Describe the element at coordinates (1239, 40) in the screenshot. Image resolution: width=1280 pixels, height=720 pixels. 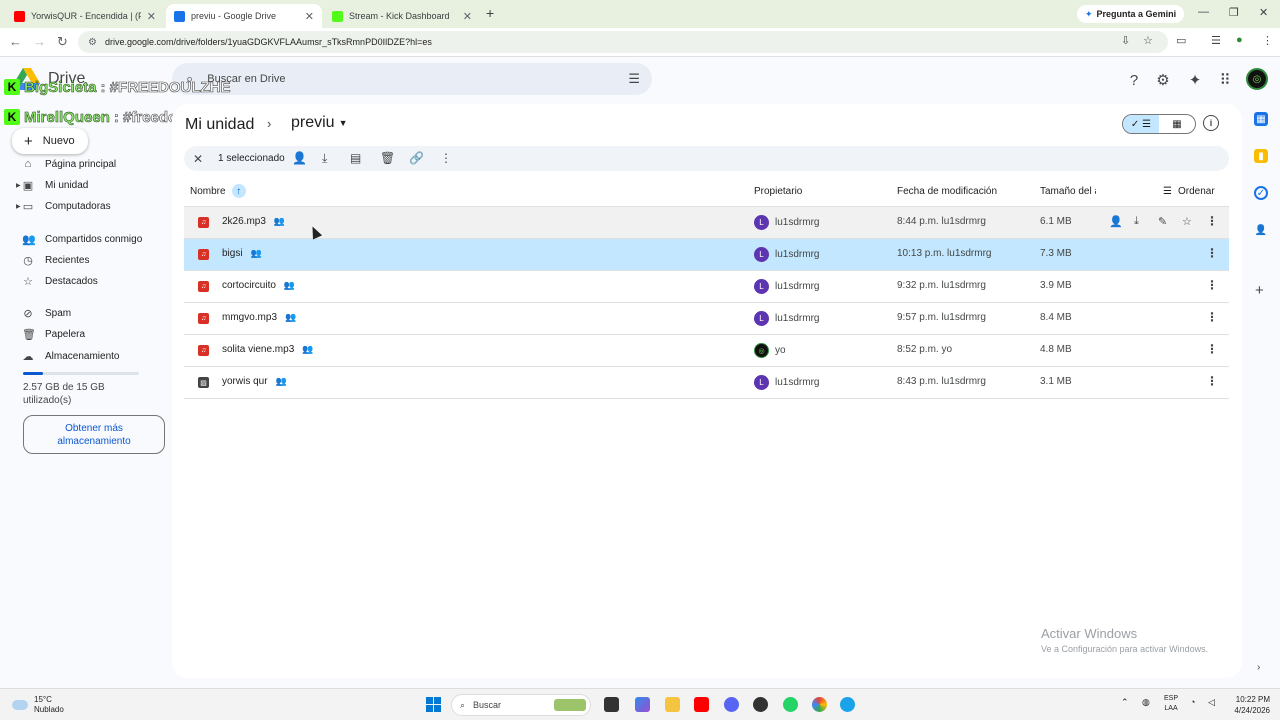
I see `profile-icon: ●` at that location.